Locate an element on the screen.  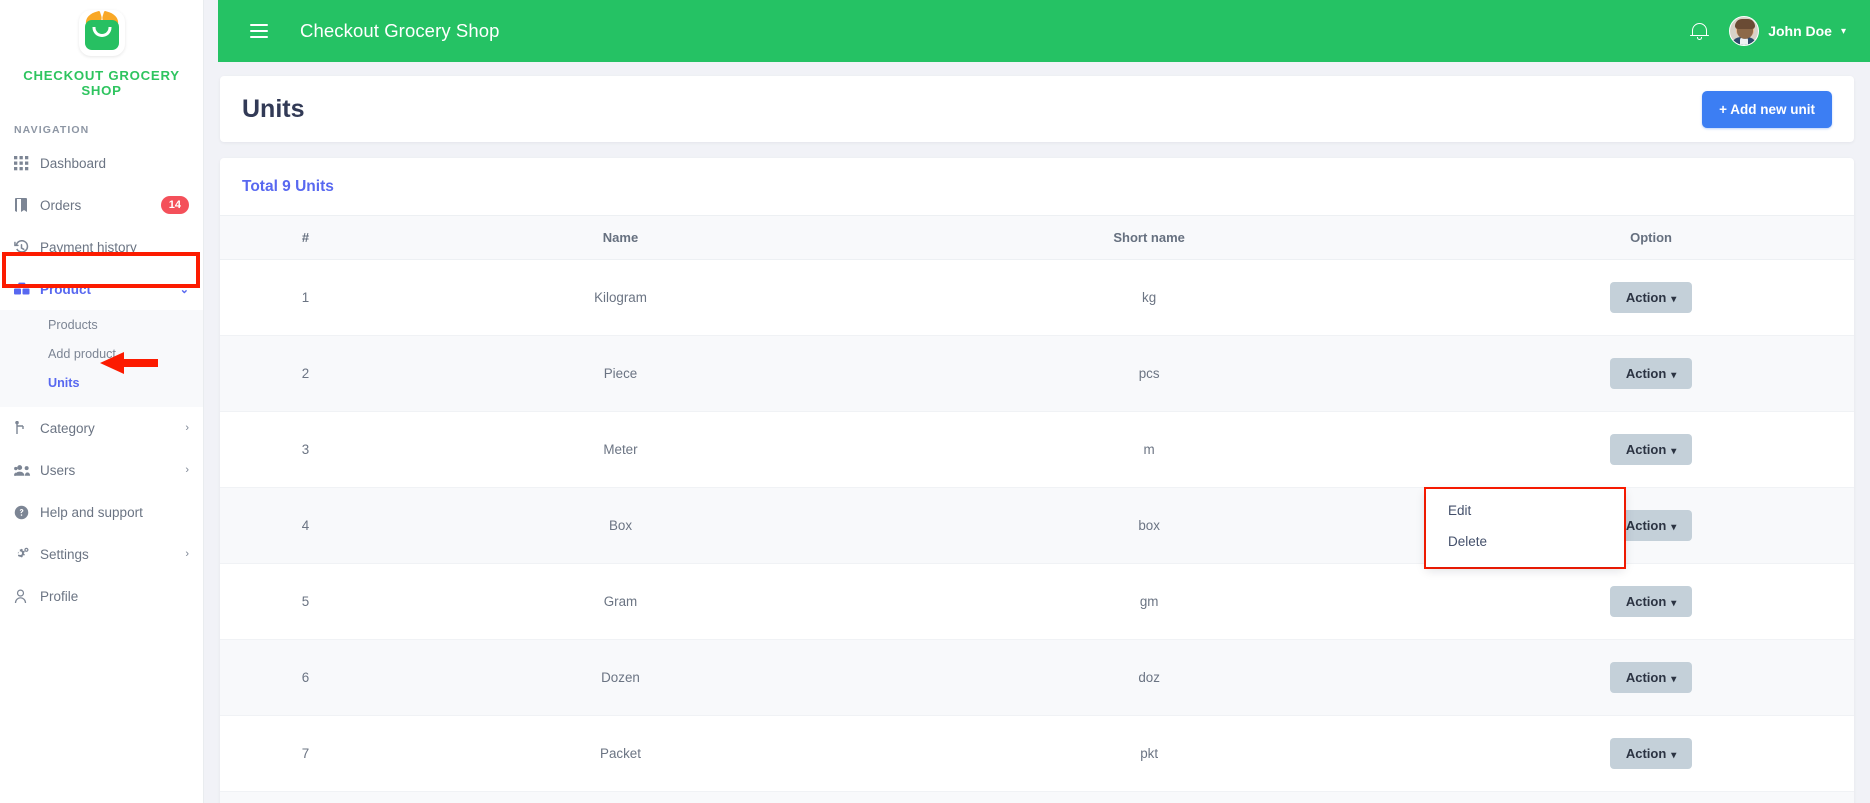
sidebar-subitem-add-product: Add product is located at coordinates (101, 353).